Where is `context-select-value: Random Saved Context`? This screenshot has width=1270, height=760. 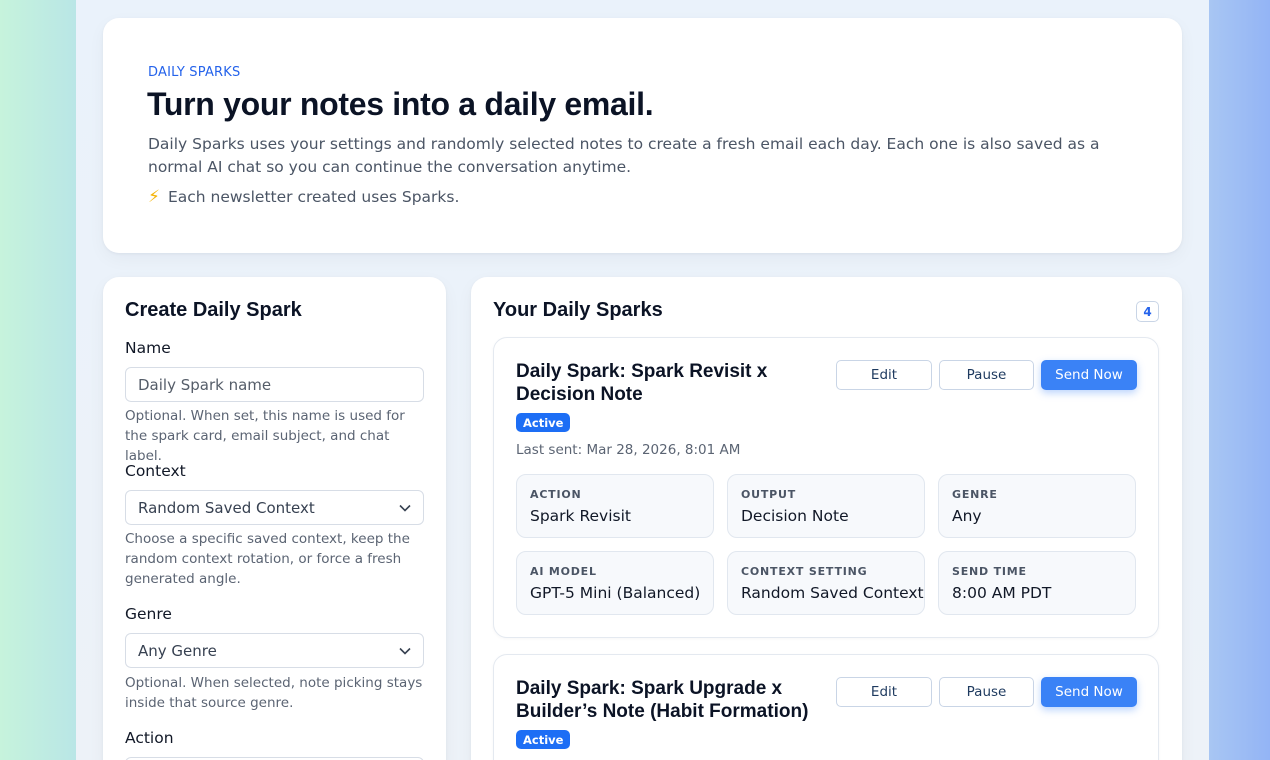
context-select-value: Random Saved Context is located at coordinates (226, 507).